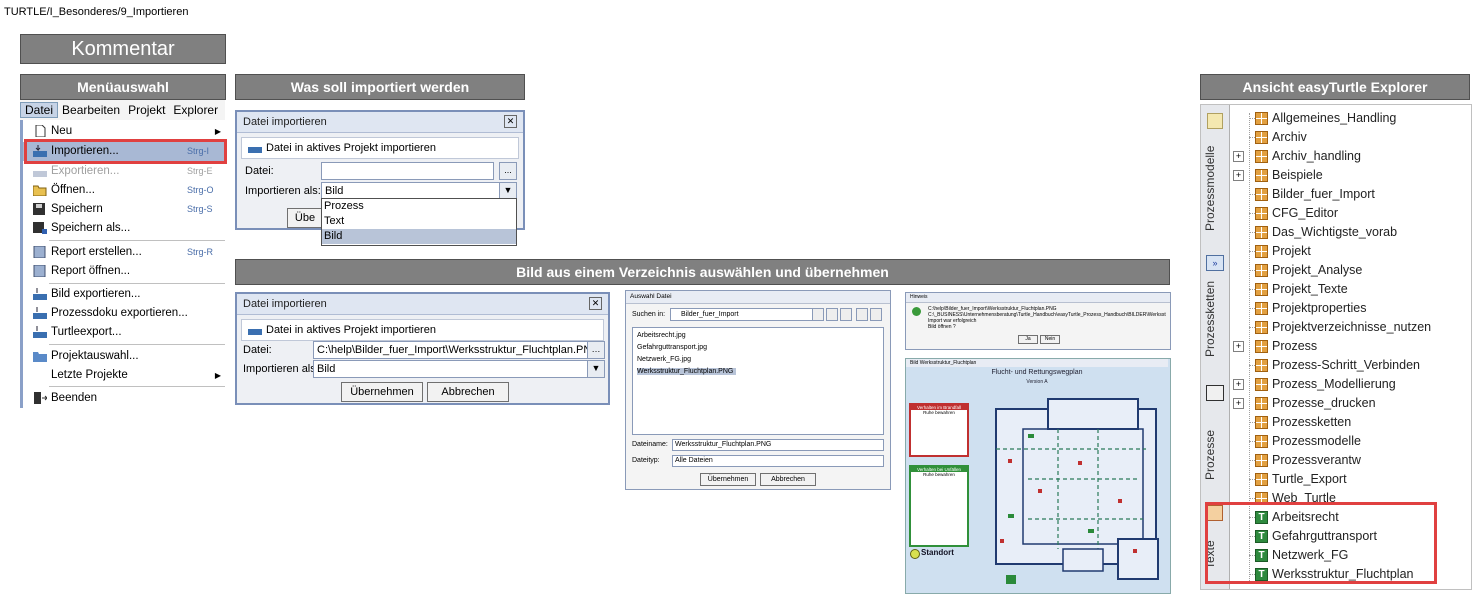 The height and width of the screenshot is (601, 1483). Describe the element at coordinates (124, 398) in the screenshot. I see `menu-item-beenden: Beenden` at that location.